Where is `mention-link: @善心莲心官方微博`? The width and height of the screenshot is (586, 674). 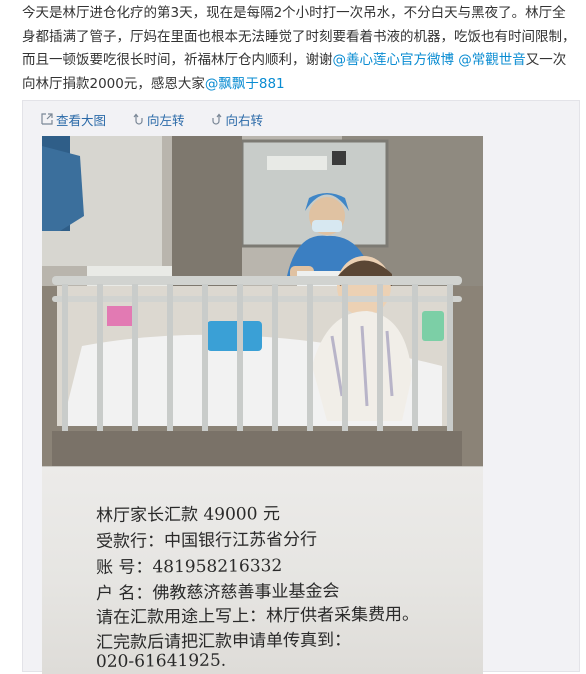 mention-link: @善心莲心官方微博 is located at coordinates (394, 60).